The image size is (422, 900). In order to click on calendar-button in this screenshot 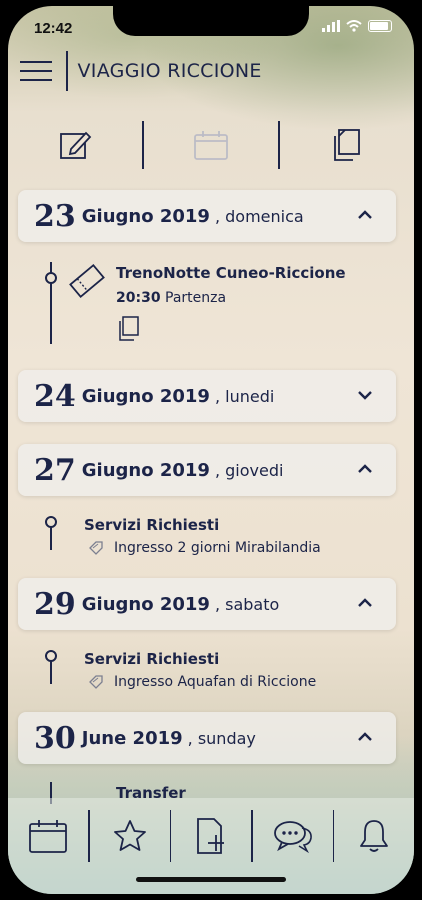, I will do `click(211, 145)`.